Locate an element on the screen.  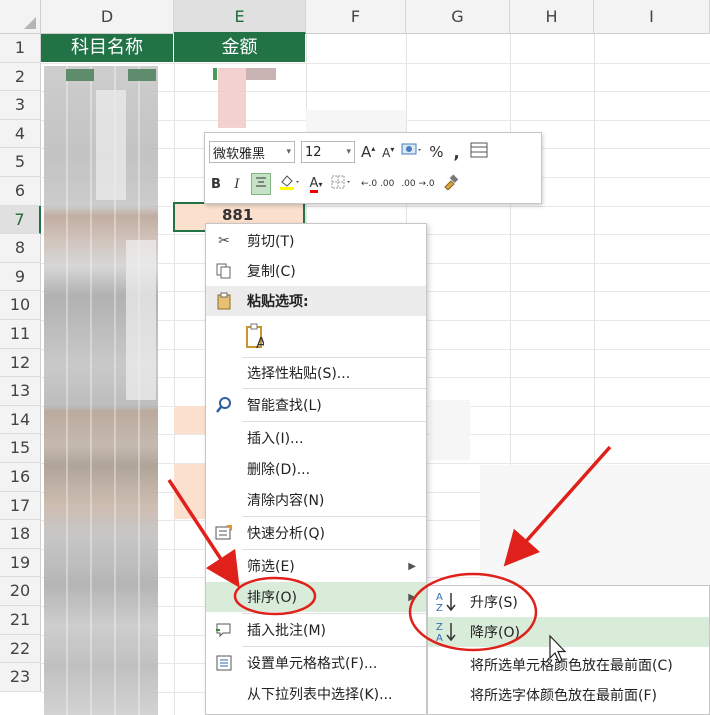
highlighted-cell-row14 is located at coordinates (190, 420).